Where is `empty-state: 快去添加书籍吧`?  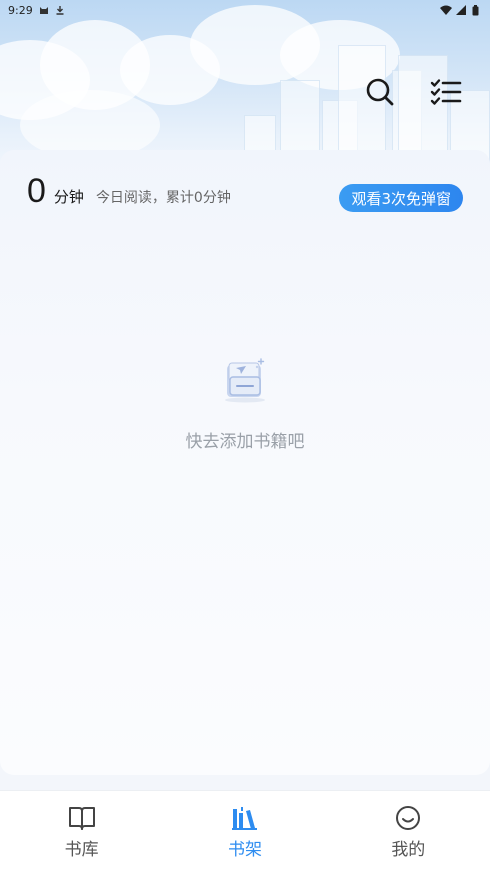 empty-state: 快去添加书籍吧 is located at coordinates (245, 403).